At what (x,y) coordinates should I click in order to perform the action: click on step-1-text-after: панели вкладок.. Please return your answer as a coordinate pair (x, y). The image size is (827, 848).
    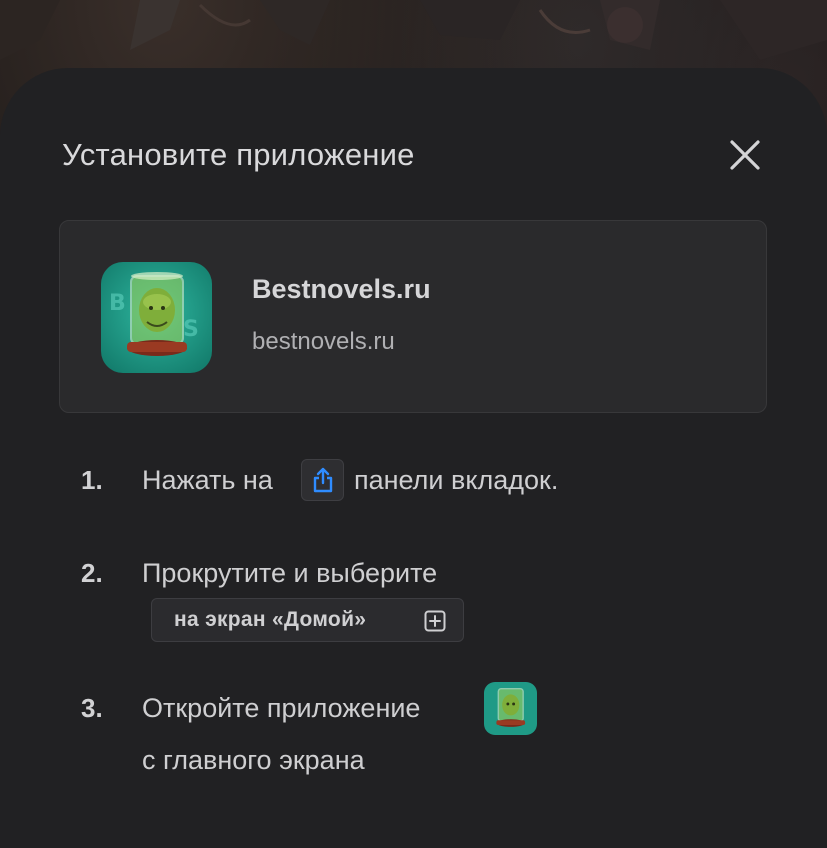
    Looking at the image, I should click on (456, 480).